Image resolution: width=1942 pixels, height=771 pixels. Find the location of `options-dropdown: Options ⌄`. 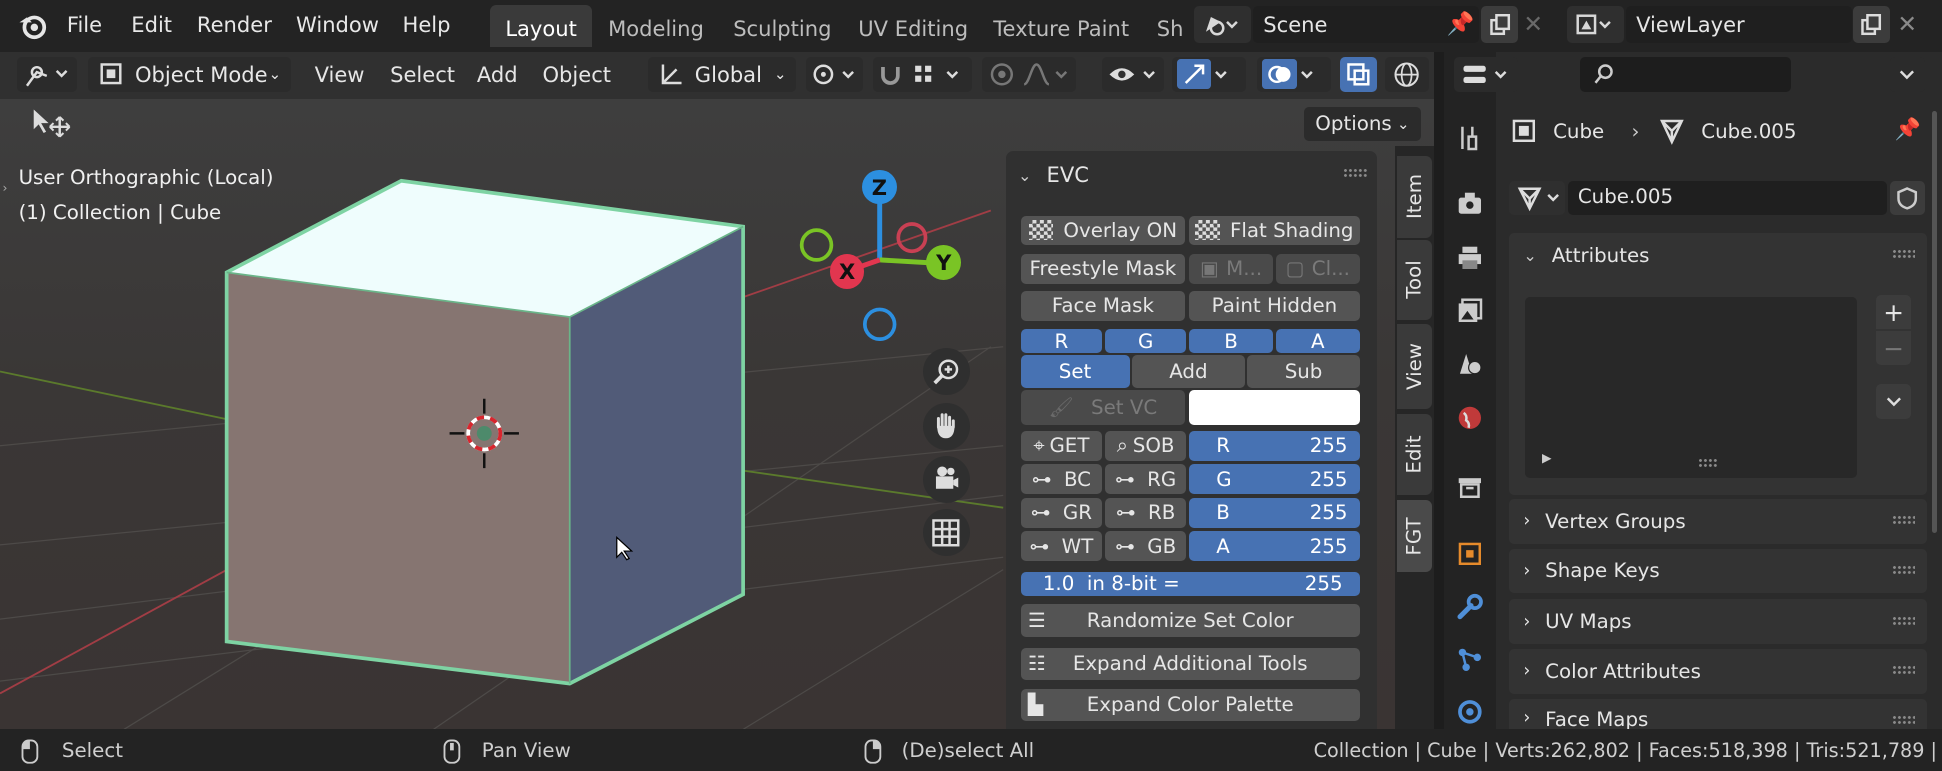

options-dropdown: Options ⌄ is located at coordinates (1362, 124).